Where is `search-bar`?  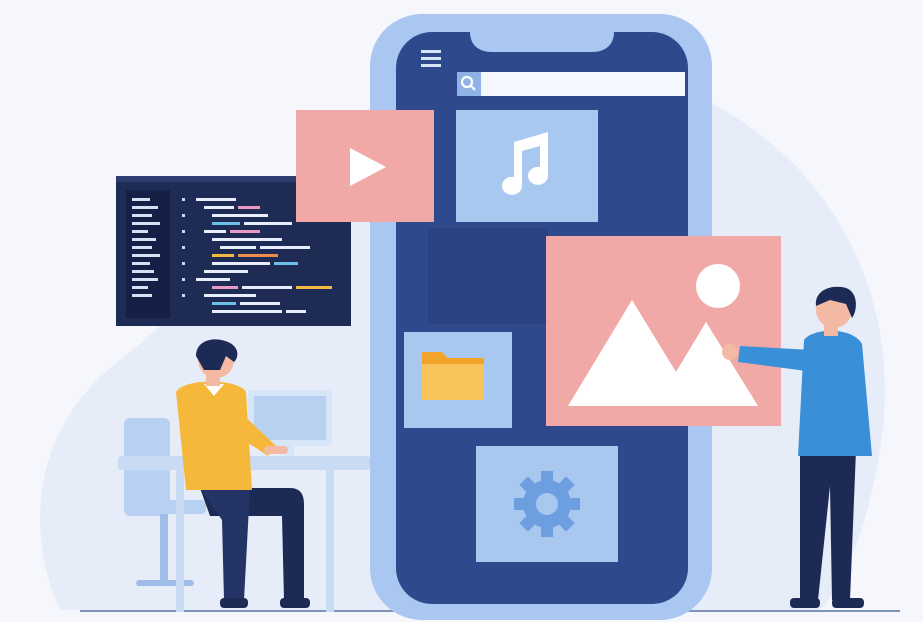 search-bar is located at coordinates (571, 84).